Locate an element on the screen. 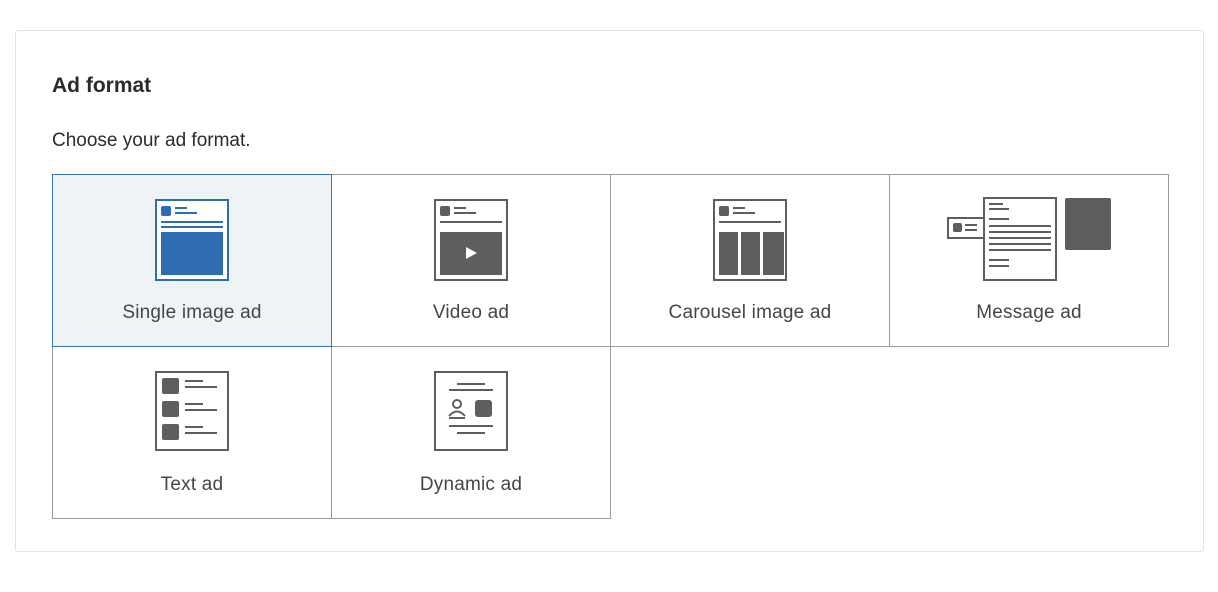  option-single-image-ad: Single image ad is located at coordinates (192, 260).